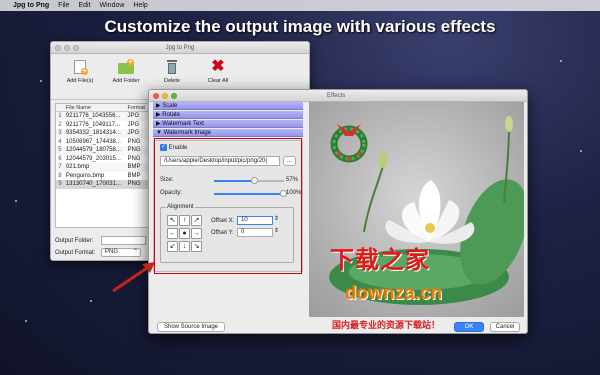 This screenshot has height=375, width=600. Describe the element at coordinates (172, 81) in the screenshot. I see `delete-label: Delete` at that location.